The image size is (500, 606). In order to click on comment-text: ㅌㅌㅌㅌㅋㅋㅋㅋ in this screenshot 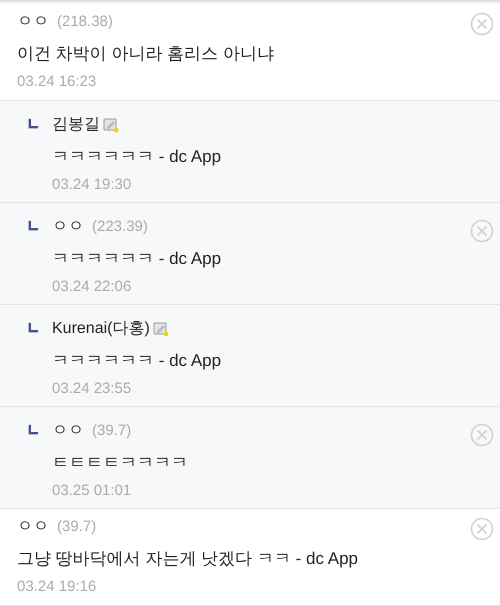, I will do `click(120, 463)`.